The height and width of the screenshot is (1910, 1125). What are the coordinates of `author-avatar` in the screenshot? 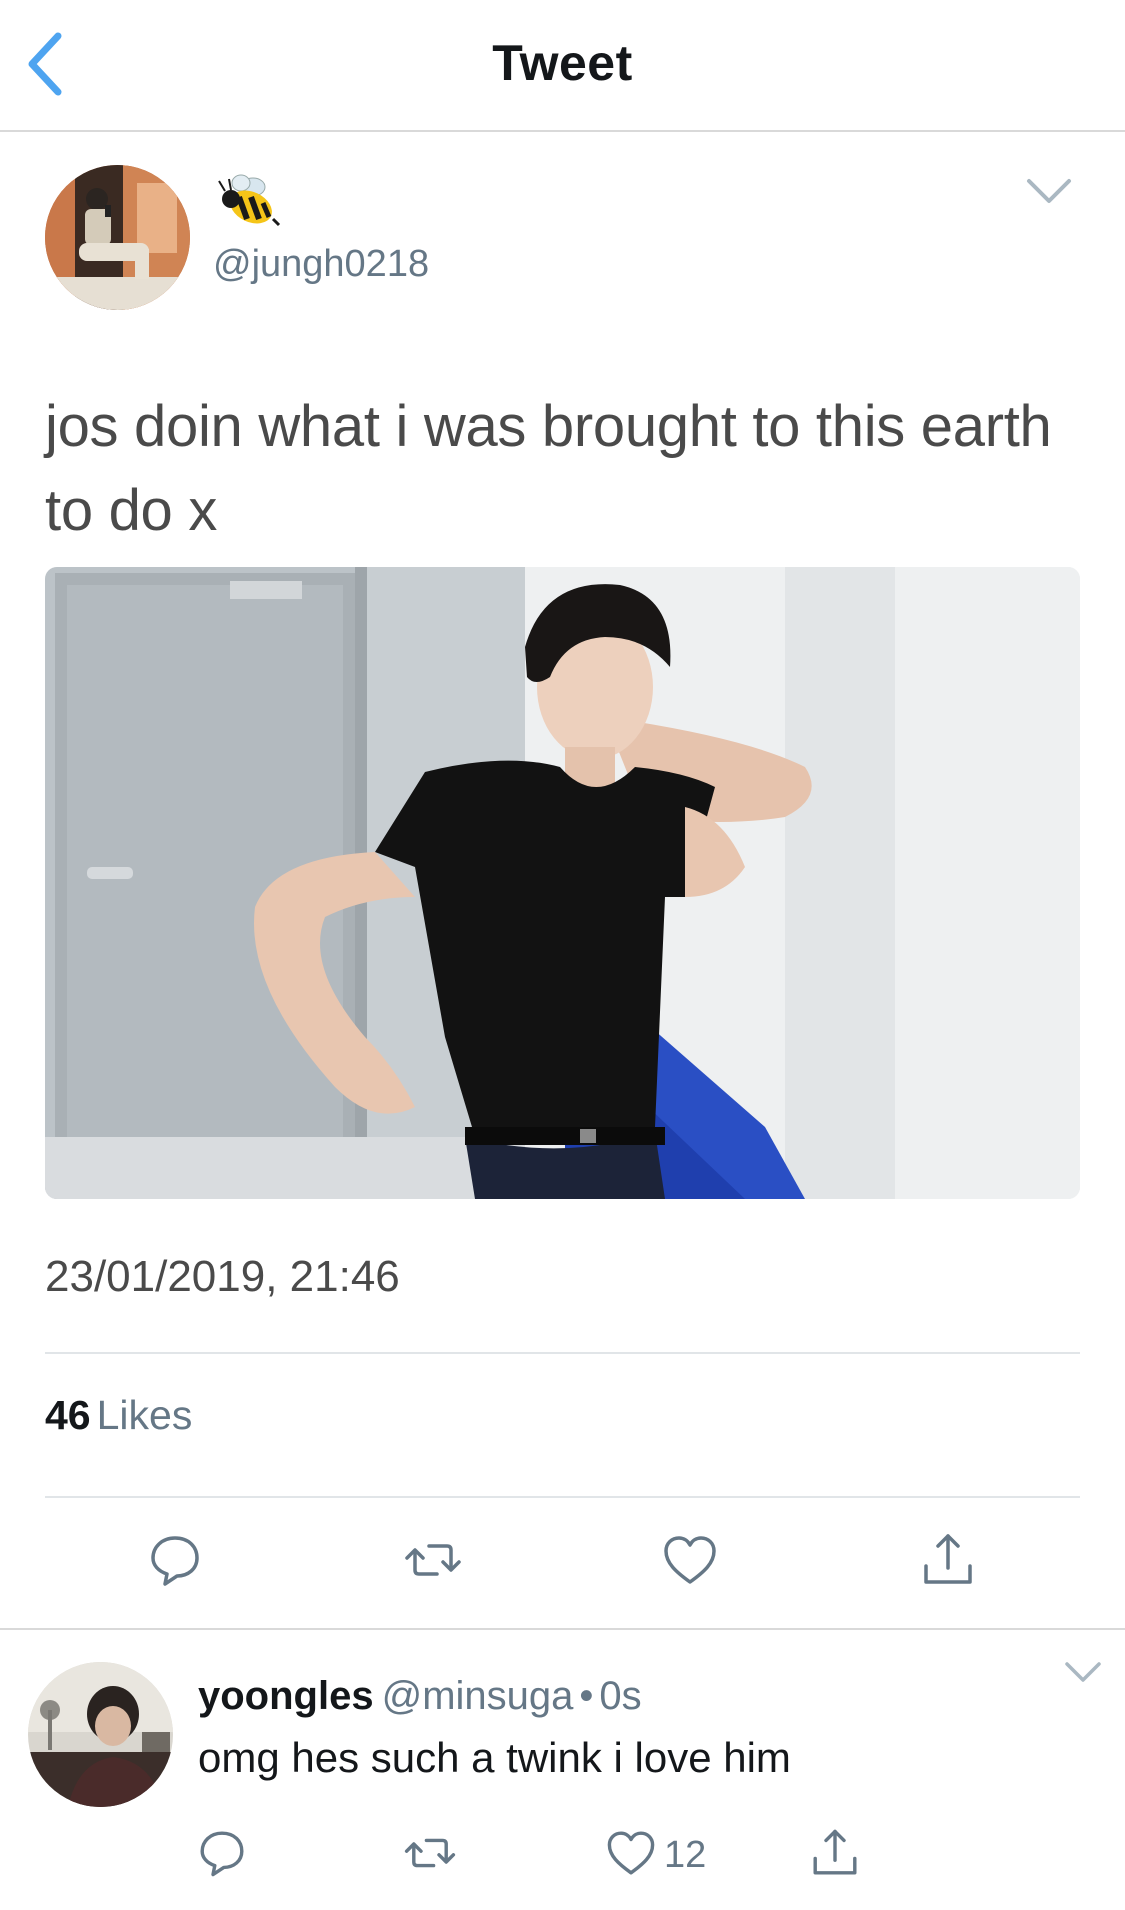 It's located at (117, 237).